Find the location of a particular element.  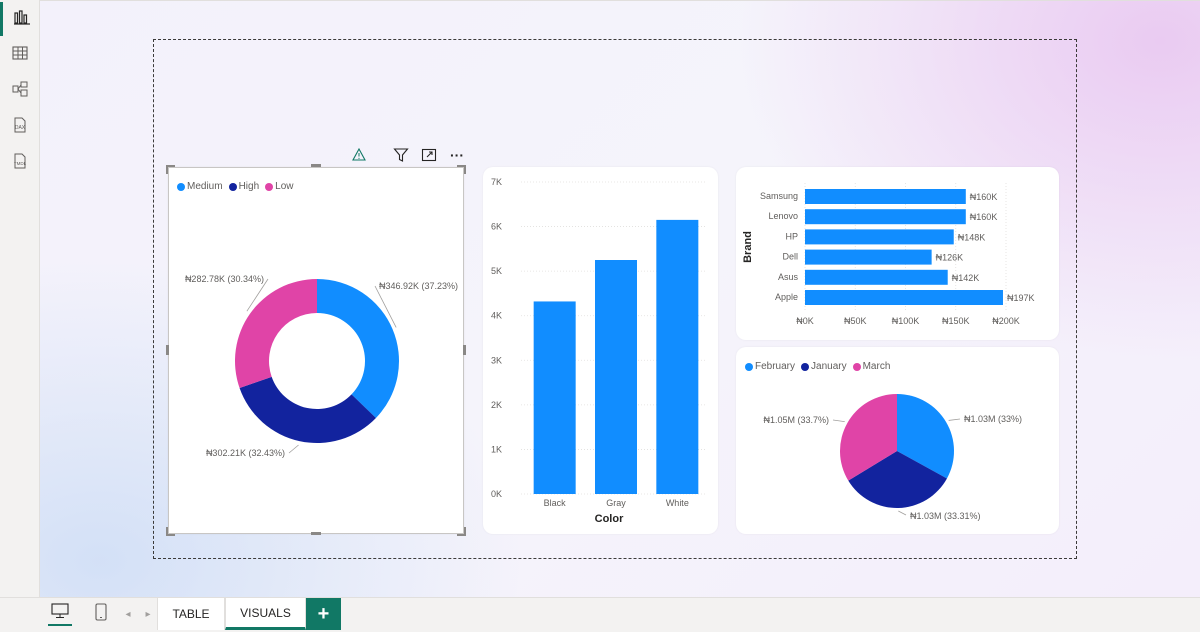

donut-slice-low is located at coordinates (276, 334).